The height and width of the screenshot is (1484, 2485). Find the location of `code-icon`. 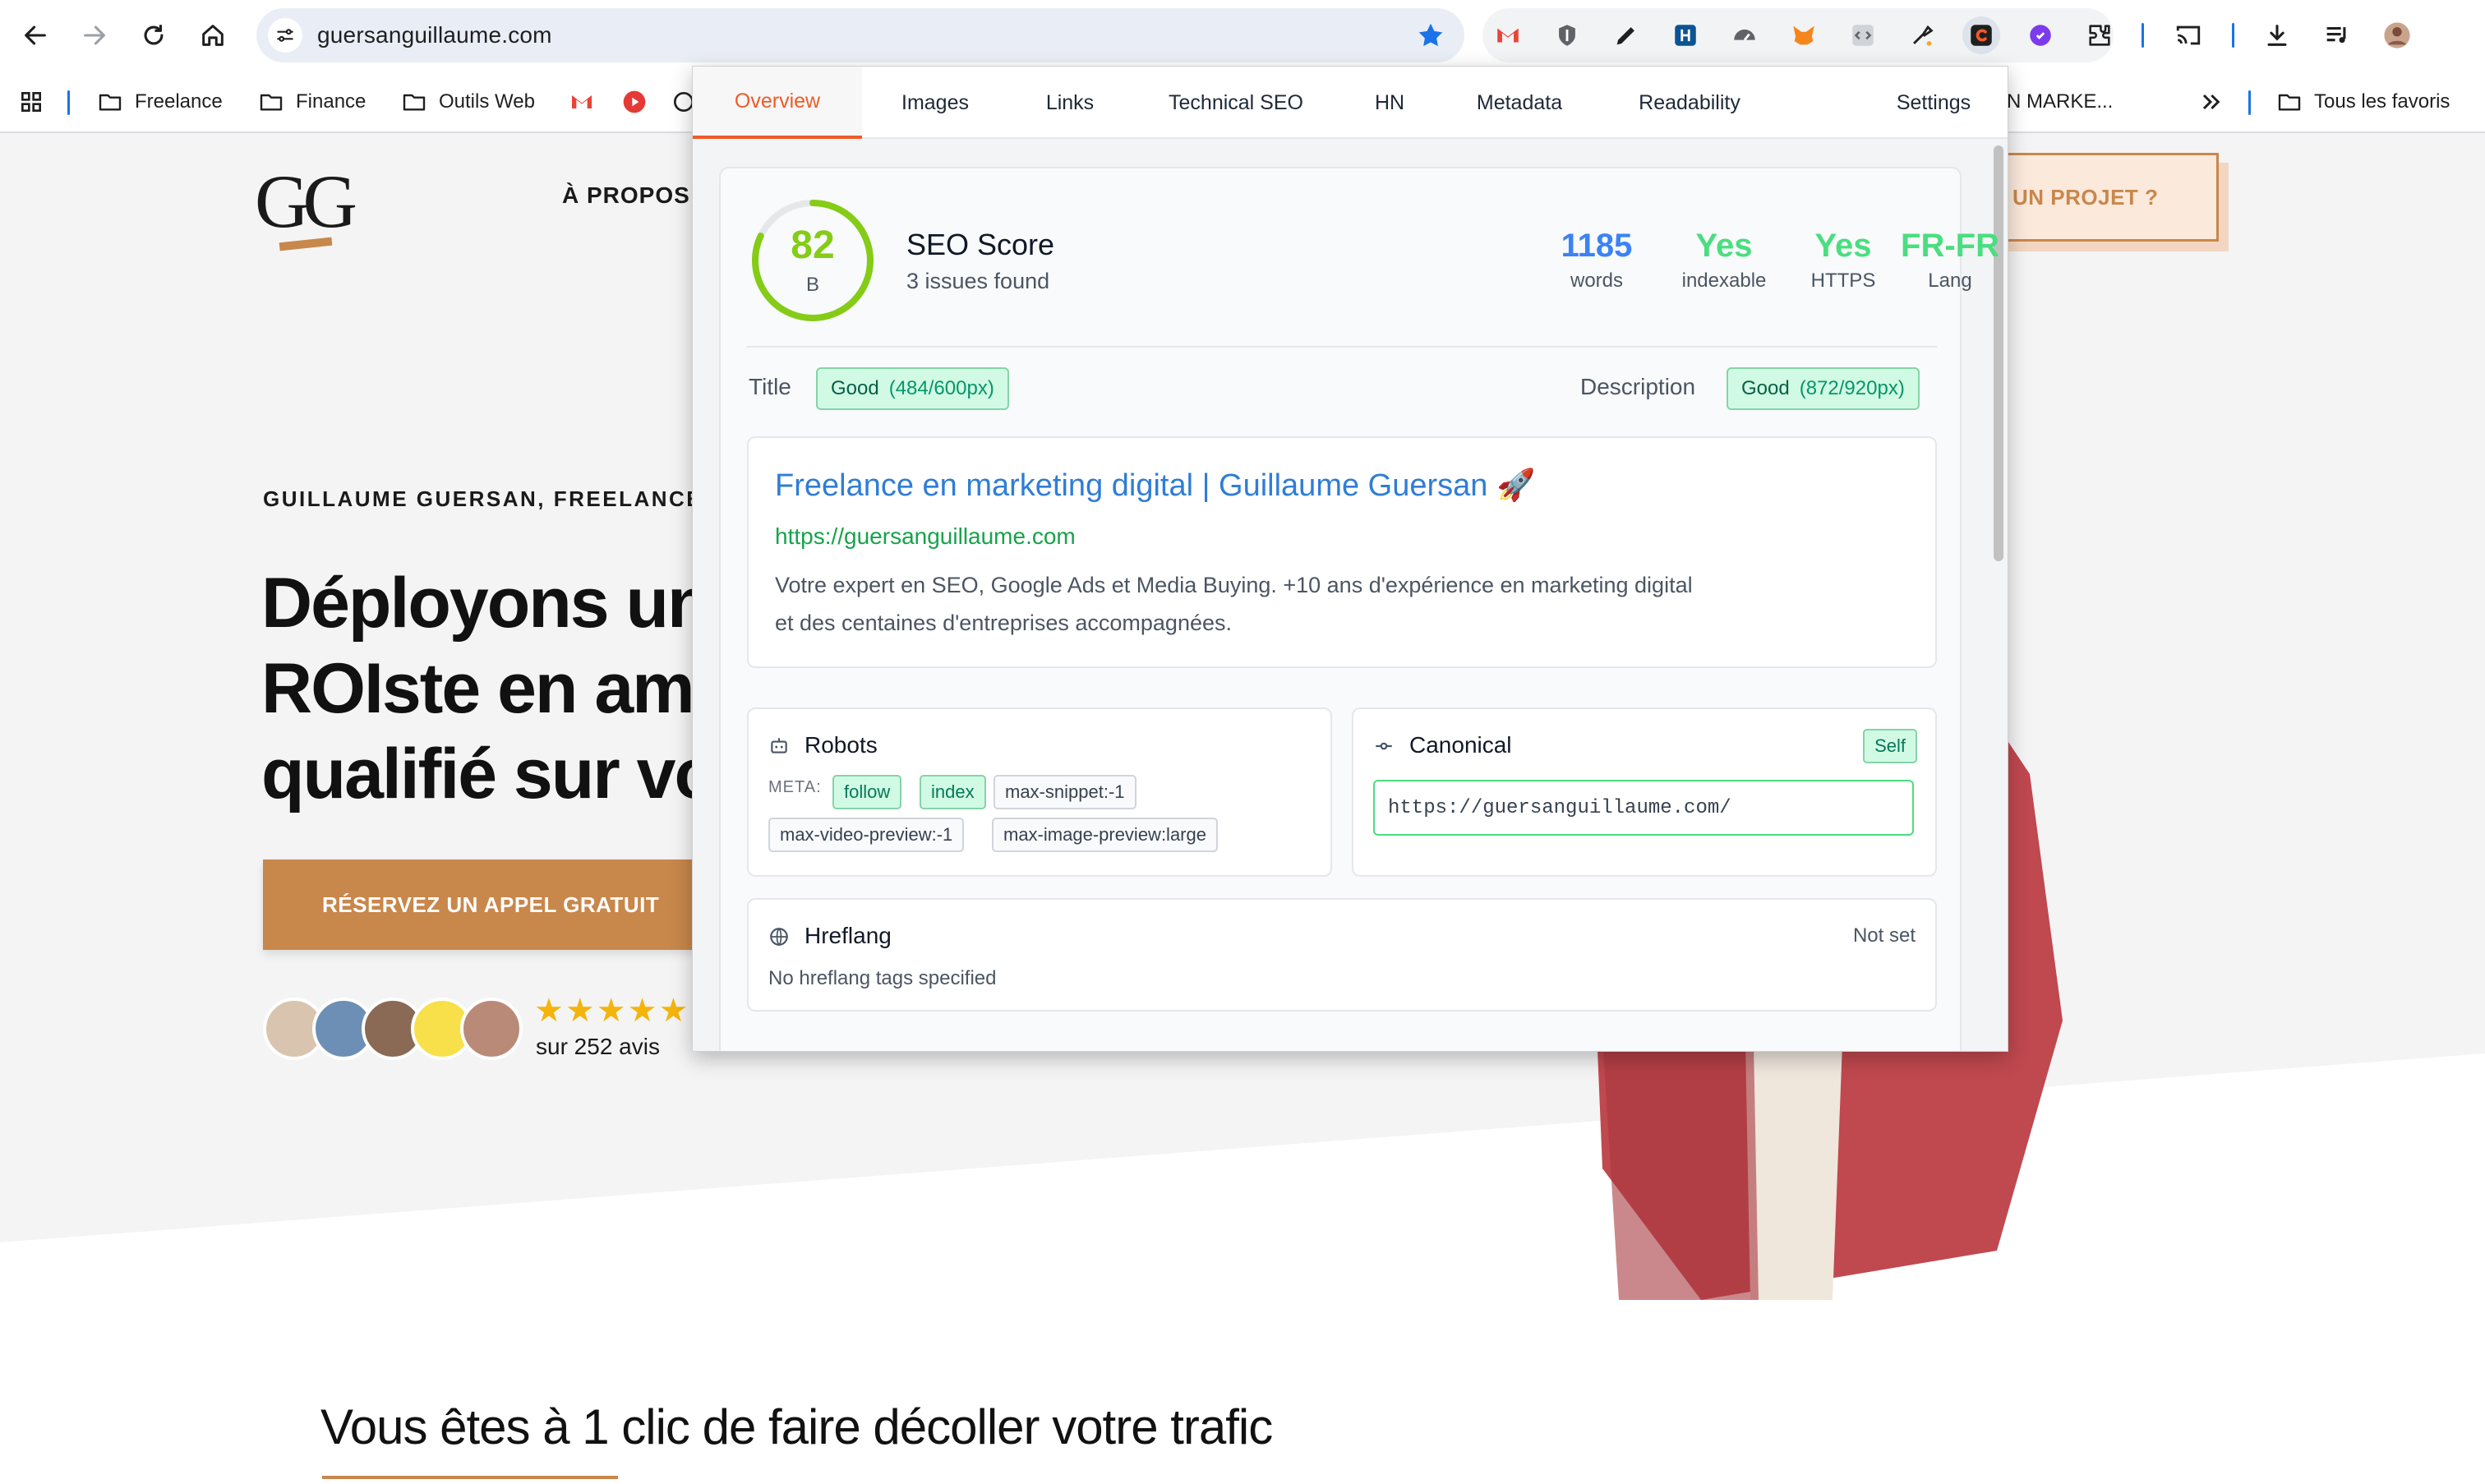

code-icon is located at coordinates (1863, 36).